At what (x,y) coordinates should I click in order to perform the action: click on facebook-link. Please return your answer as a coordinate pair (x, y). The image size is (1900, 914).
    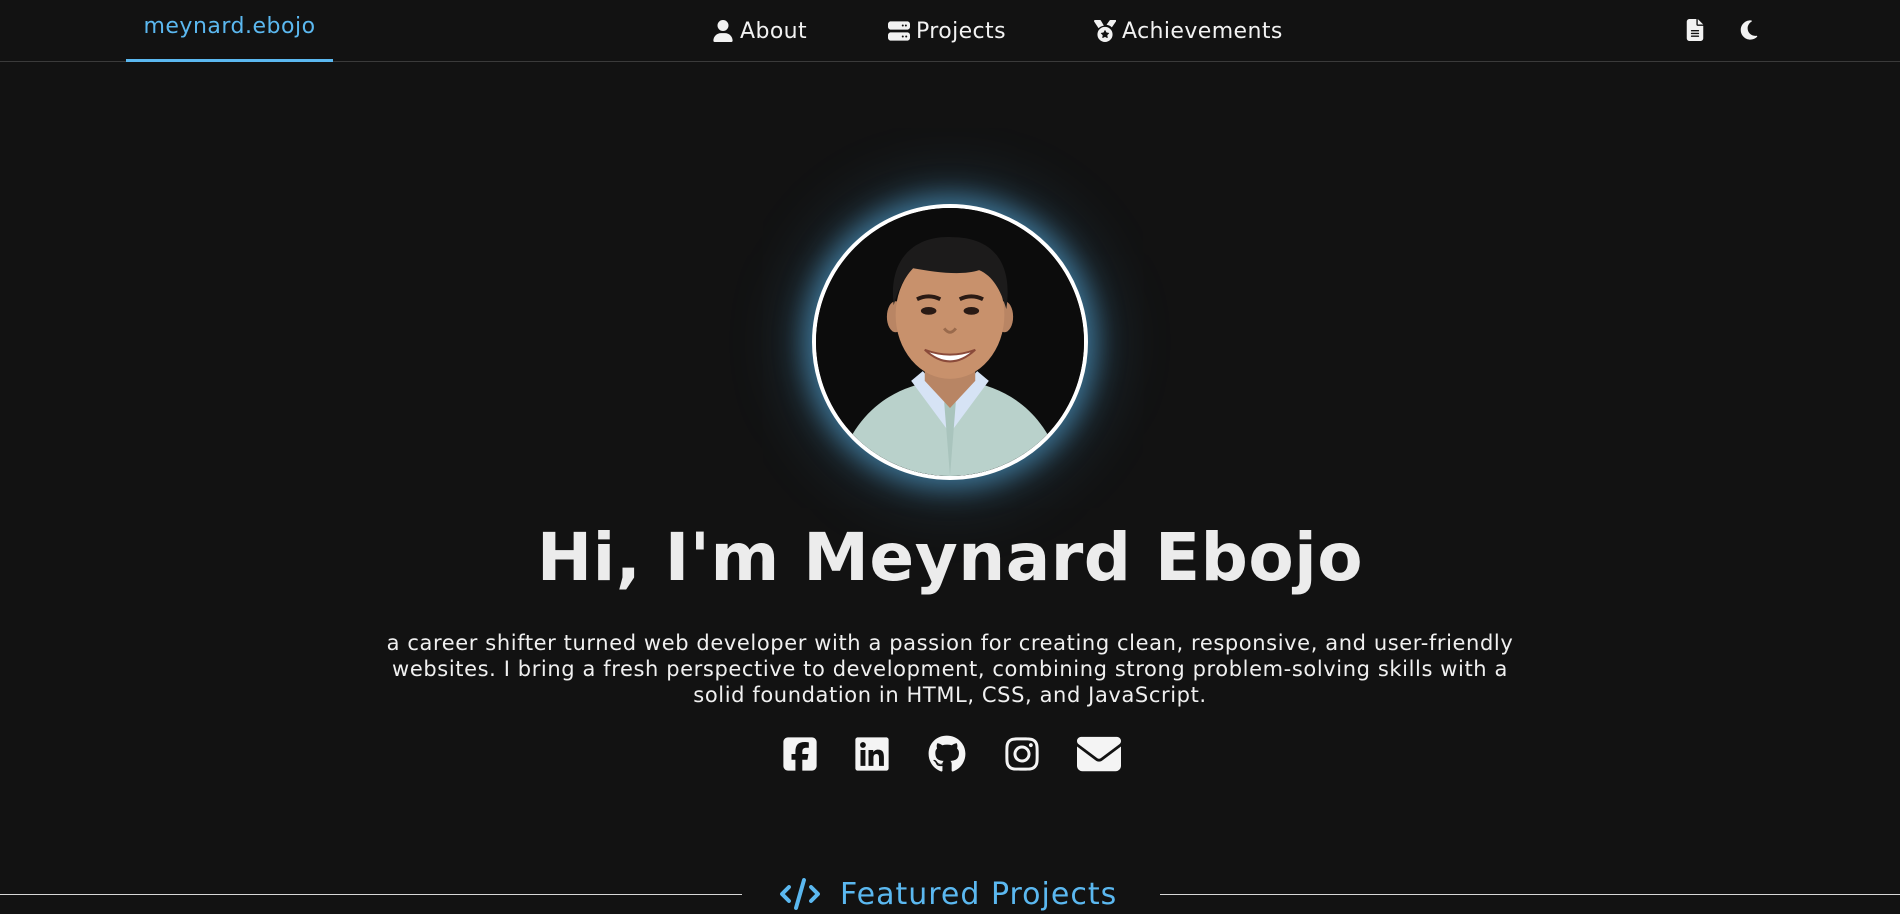
    Looking at the image, I should click on (800, 754).